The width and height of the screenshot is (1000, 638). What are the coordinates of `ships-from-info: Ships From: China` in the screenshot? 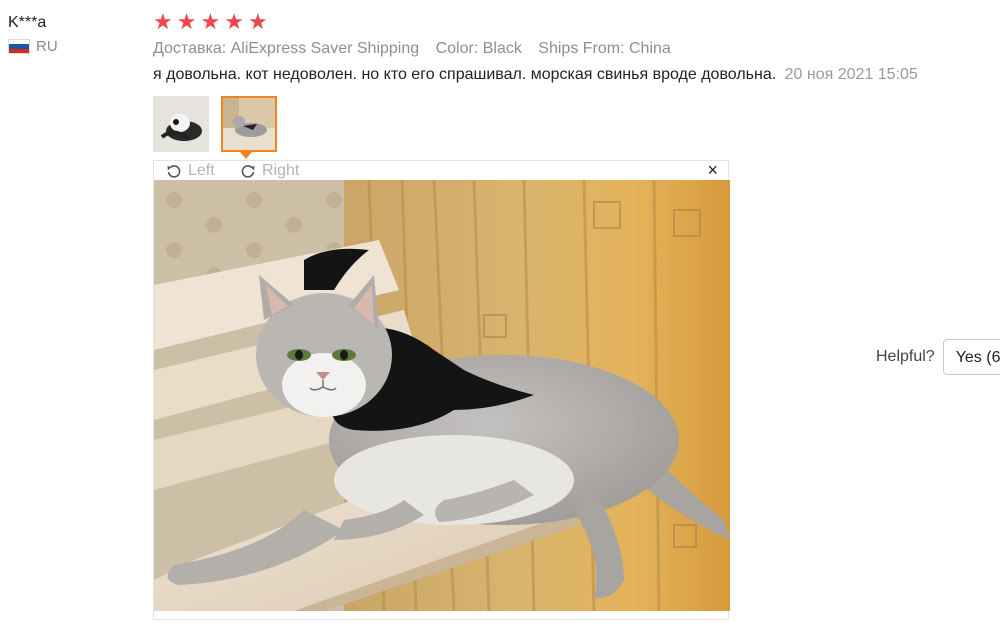 It's located at (604, 48).